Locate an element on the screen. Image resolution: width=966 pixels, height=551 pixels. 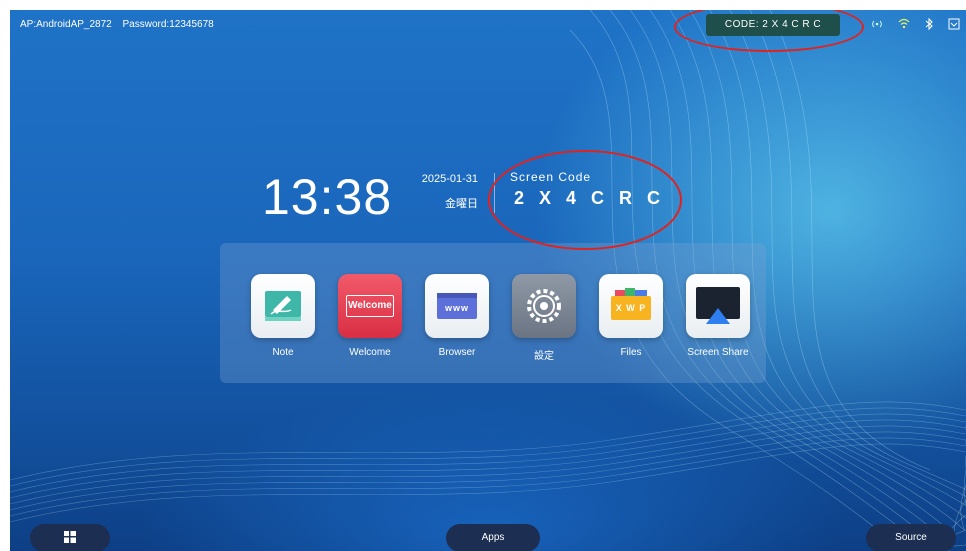
browser-icon: www is located at coordinates (457, 306).